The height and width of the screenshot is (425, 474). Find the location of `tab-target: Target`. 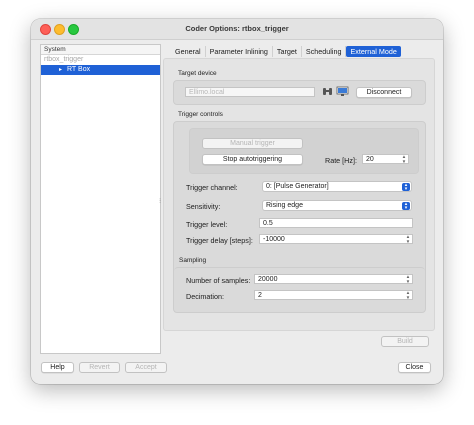

tab-target: Target is located at coordinates (287, 51).